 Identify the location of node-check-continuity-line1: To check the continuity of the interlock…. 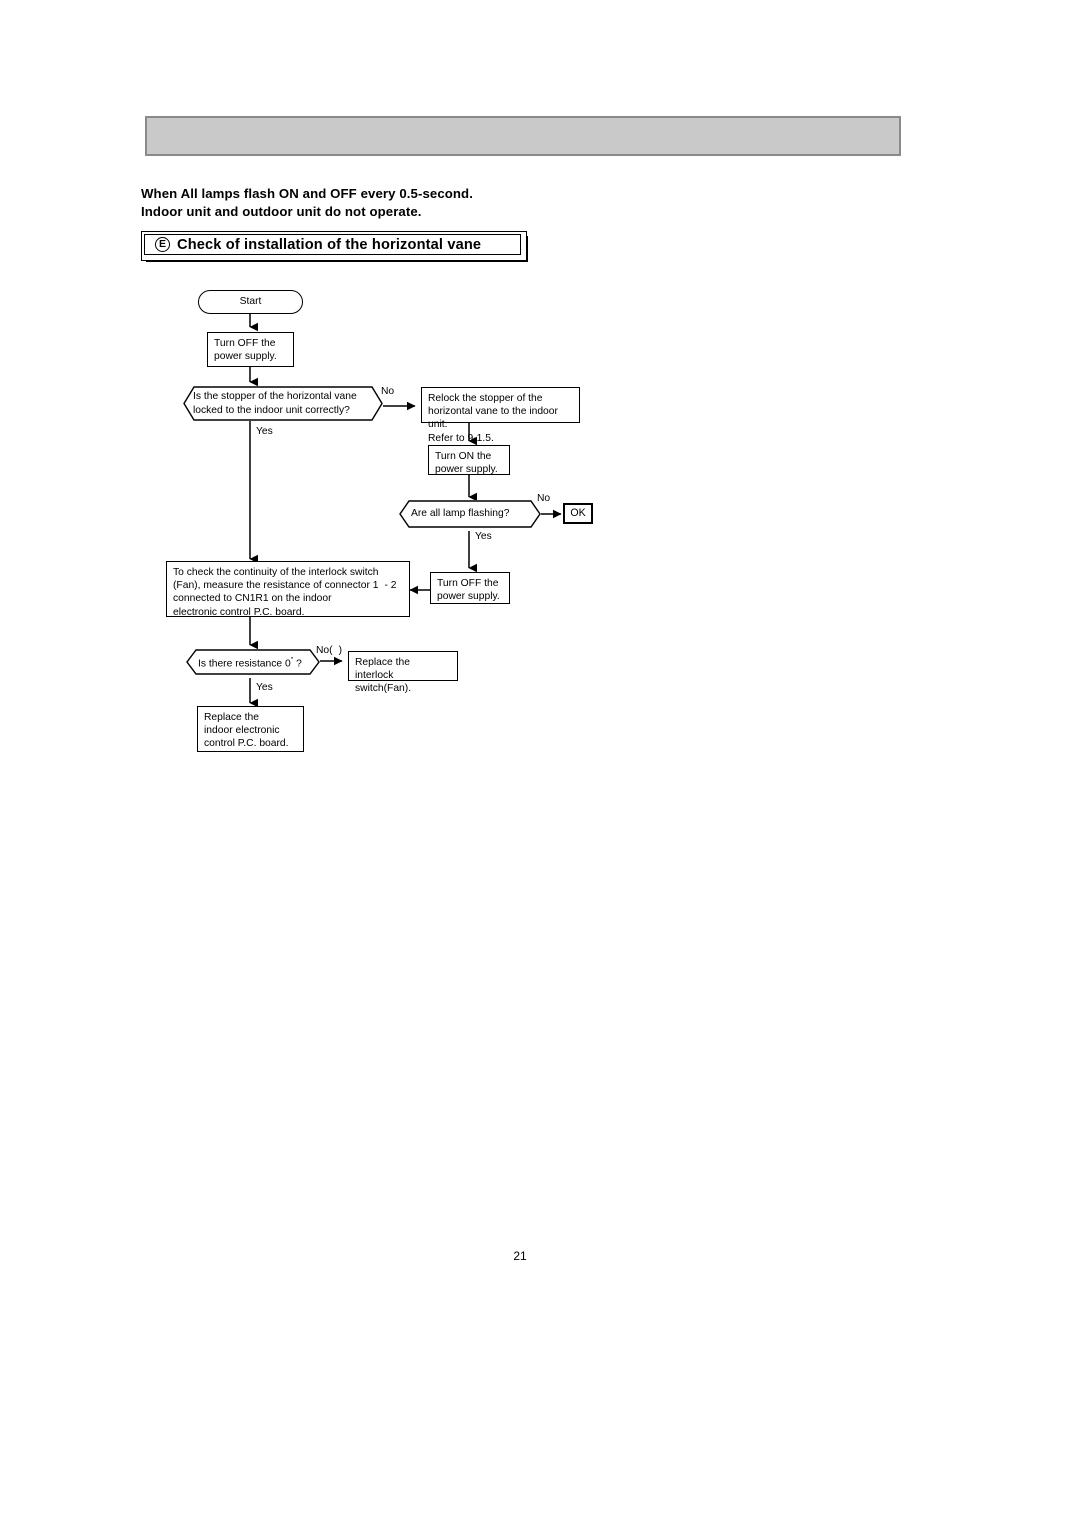
(276, 572).